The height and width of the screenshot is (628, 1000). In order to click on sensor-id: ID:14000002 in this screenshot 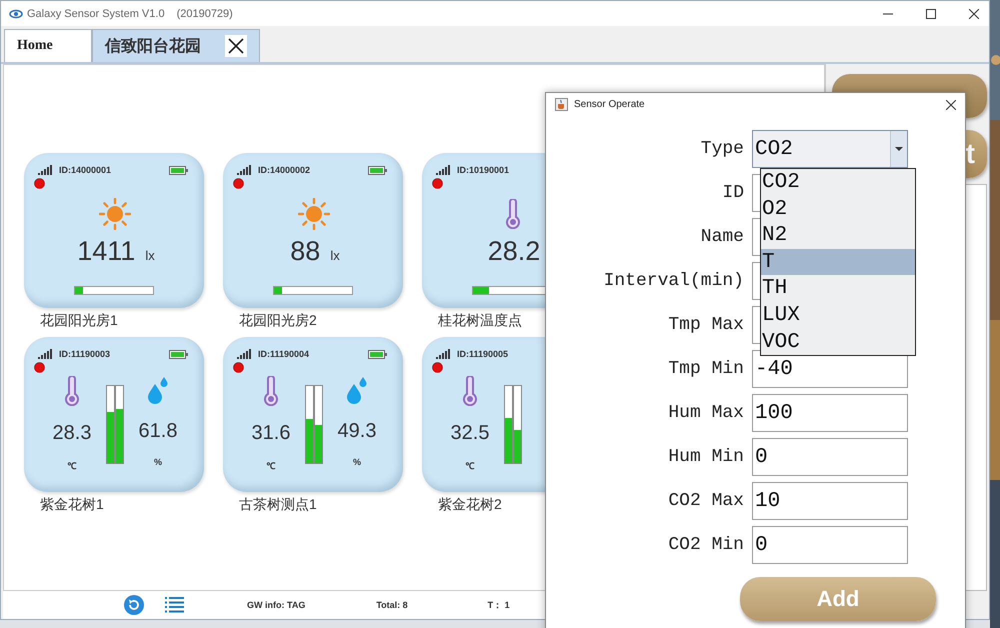, I will do `click(284, 170)`.